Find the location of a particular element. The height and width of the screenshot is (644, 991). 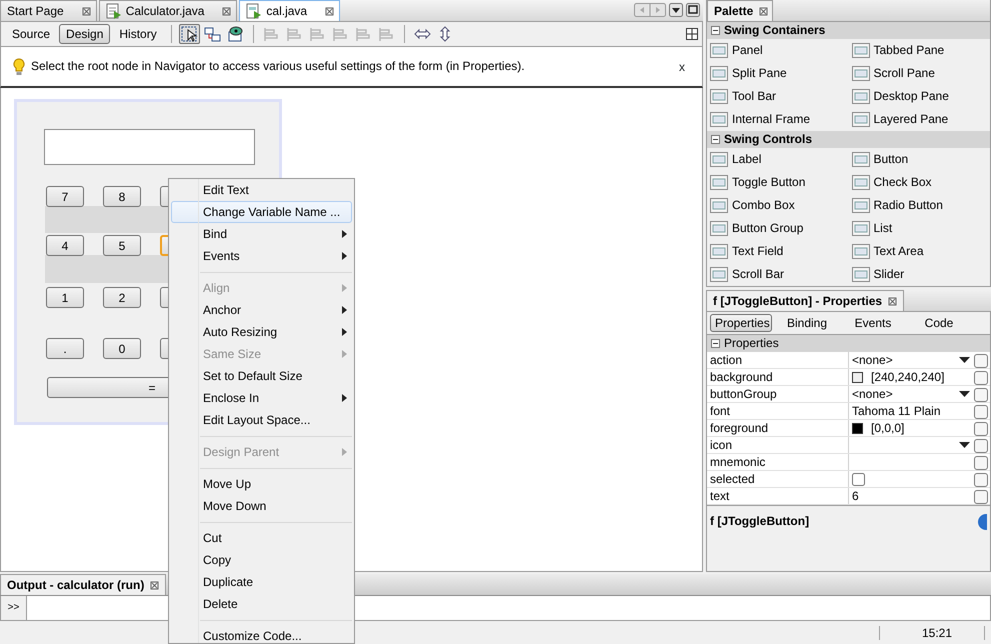

window-tab: f [JToggleButton] - Properties is located at coordinates (805, 300).